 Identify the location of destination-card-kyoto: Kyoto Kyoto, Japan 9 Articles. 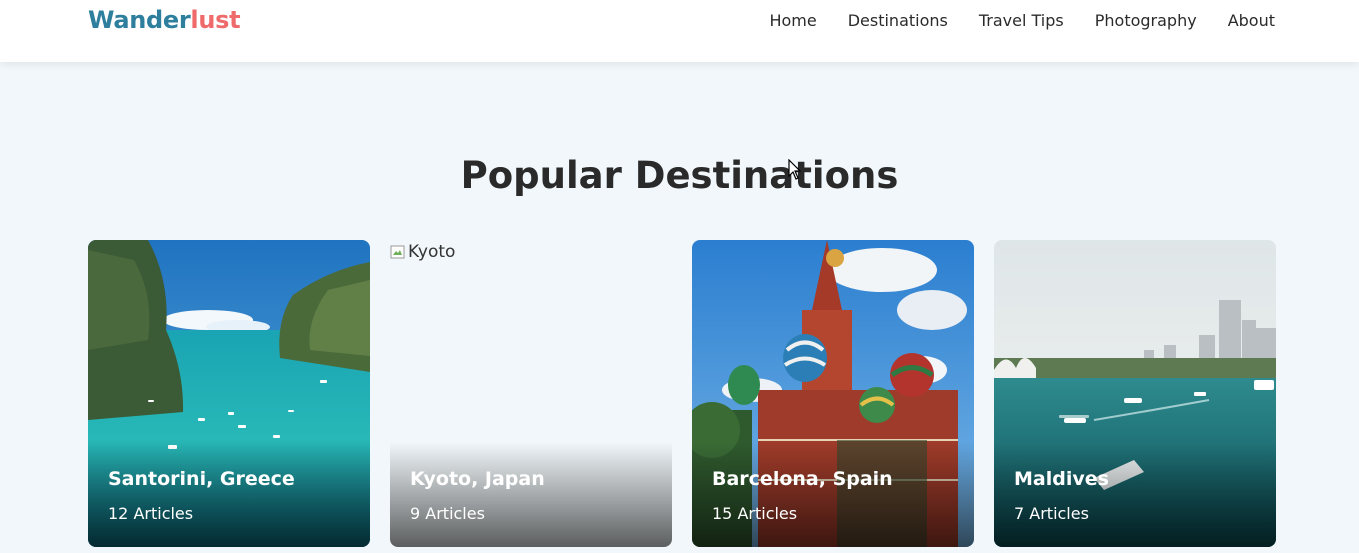
(531, 393).